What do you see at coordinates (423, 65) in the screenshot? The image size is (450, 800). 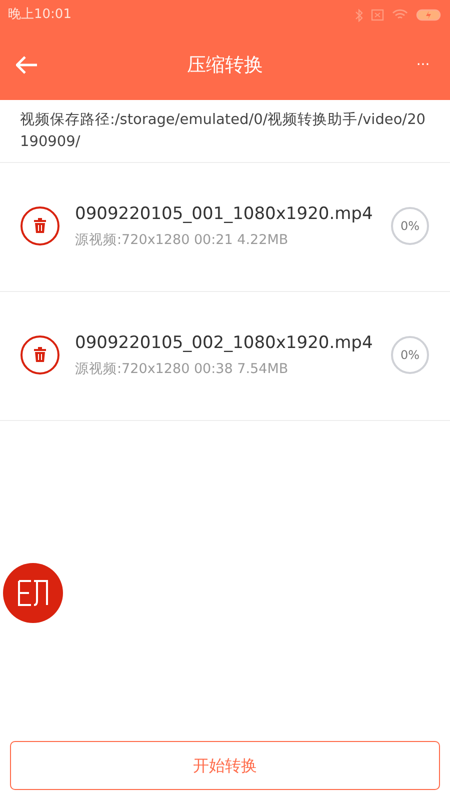 I see `more-button: ···` at bounding box center [423, 65].